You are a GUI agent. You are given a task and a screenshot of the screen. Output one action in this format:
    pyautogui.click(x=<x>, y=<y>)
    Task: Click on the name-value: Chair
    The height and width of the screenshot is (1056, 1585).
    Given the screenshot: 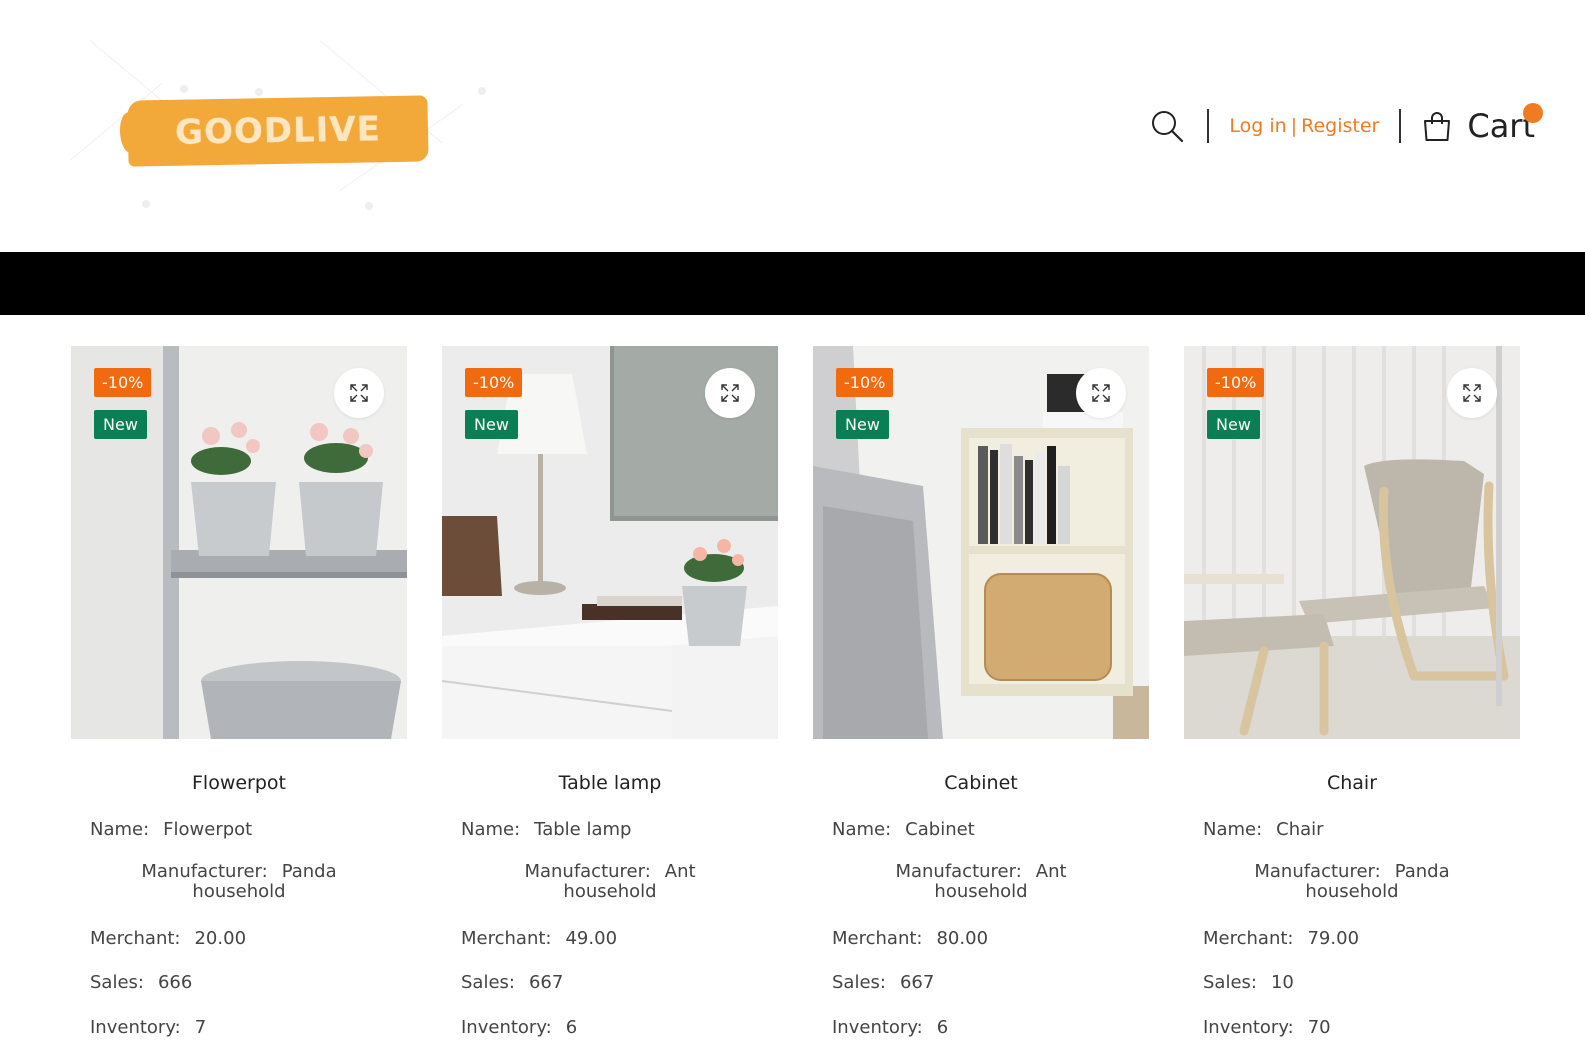 What is the action you would take?
    pyautogui.click(x=1300, y=829)
    